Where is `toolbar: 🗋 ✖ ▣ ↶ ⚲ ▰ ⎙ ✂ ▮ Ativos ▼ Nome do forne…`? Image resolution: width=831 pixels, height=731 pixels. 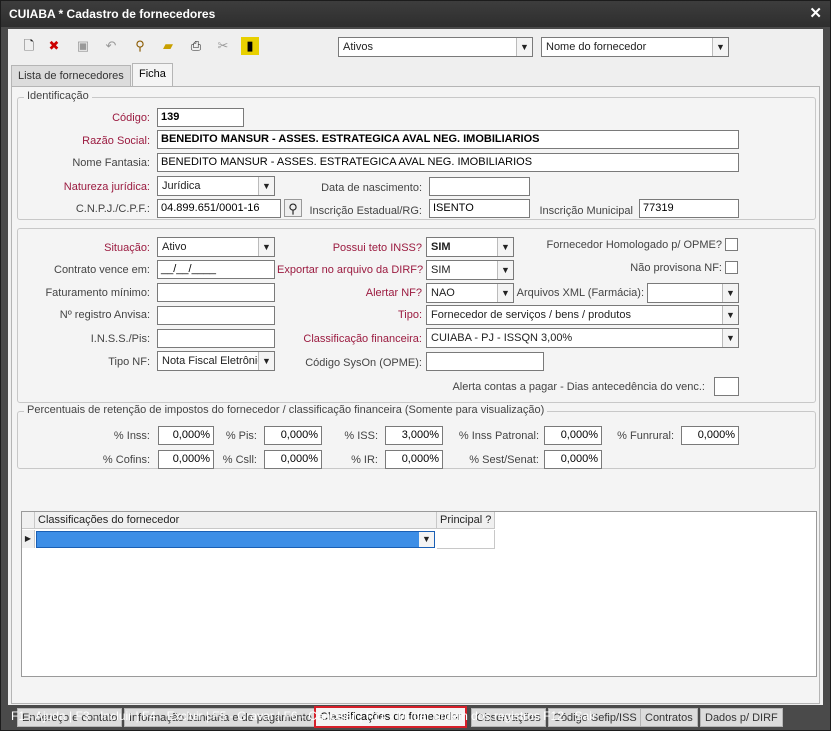
toolbar: 🗋 ✖ ▣ ↶ ⚲ ▰ ⎙ ✂ ▮ Ativos ▼ Nome do forne… is located at coordinates (415, 46).